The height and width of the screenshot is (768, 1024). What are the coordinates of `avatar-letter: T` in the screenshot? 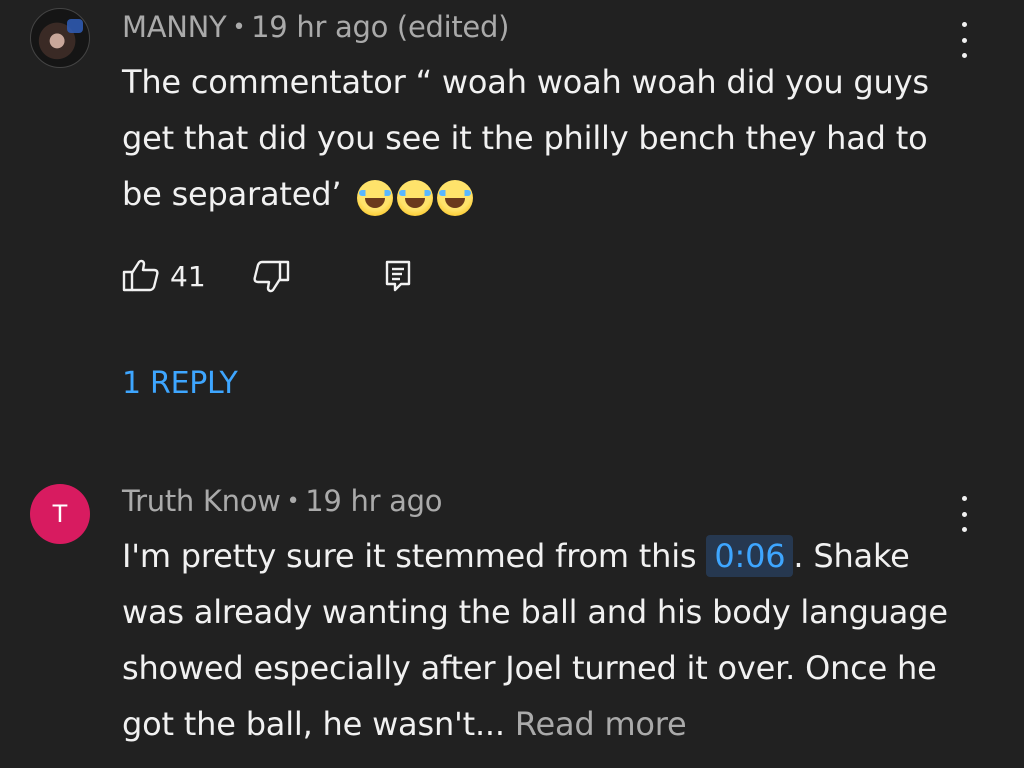 It's located at (60, 514).